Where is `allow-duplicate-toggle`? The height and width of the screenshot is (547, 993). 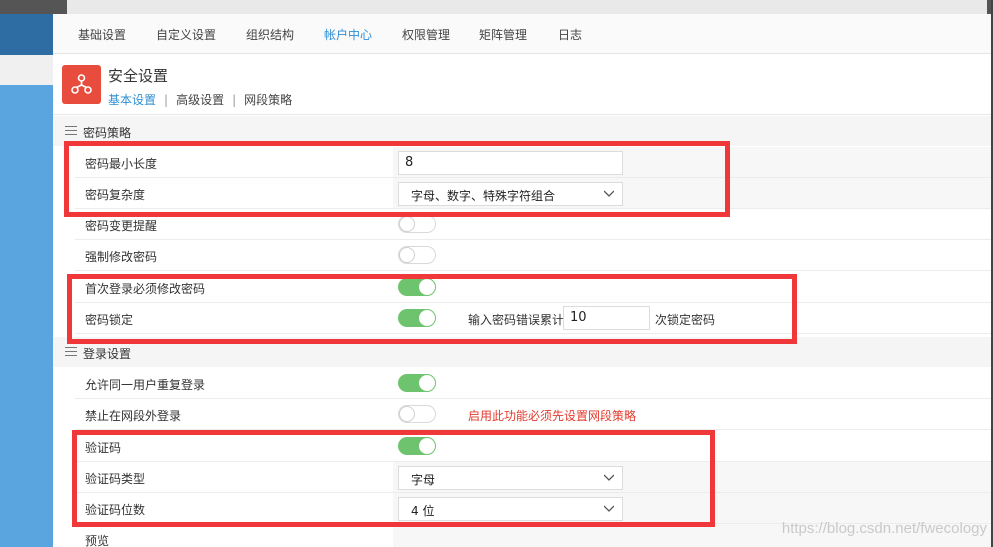 allow-duplicate-toggle is located at coordinates (417, 383).